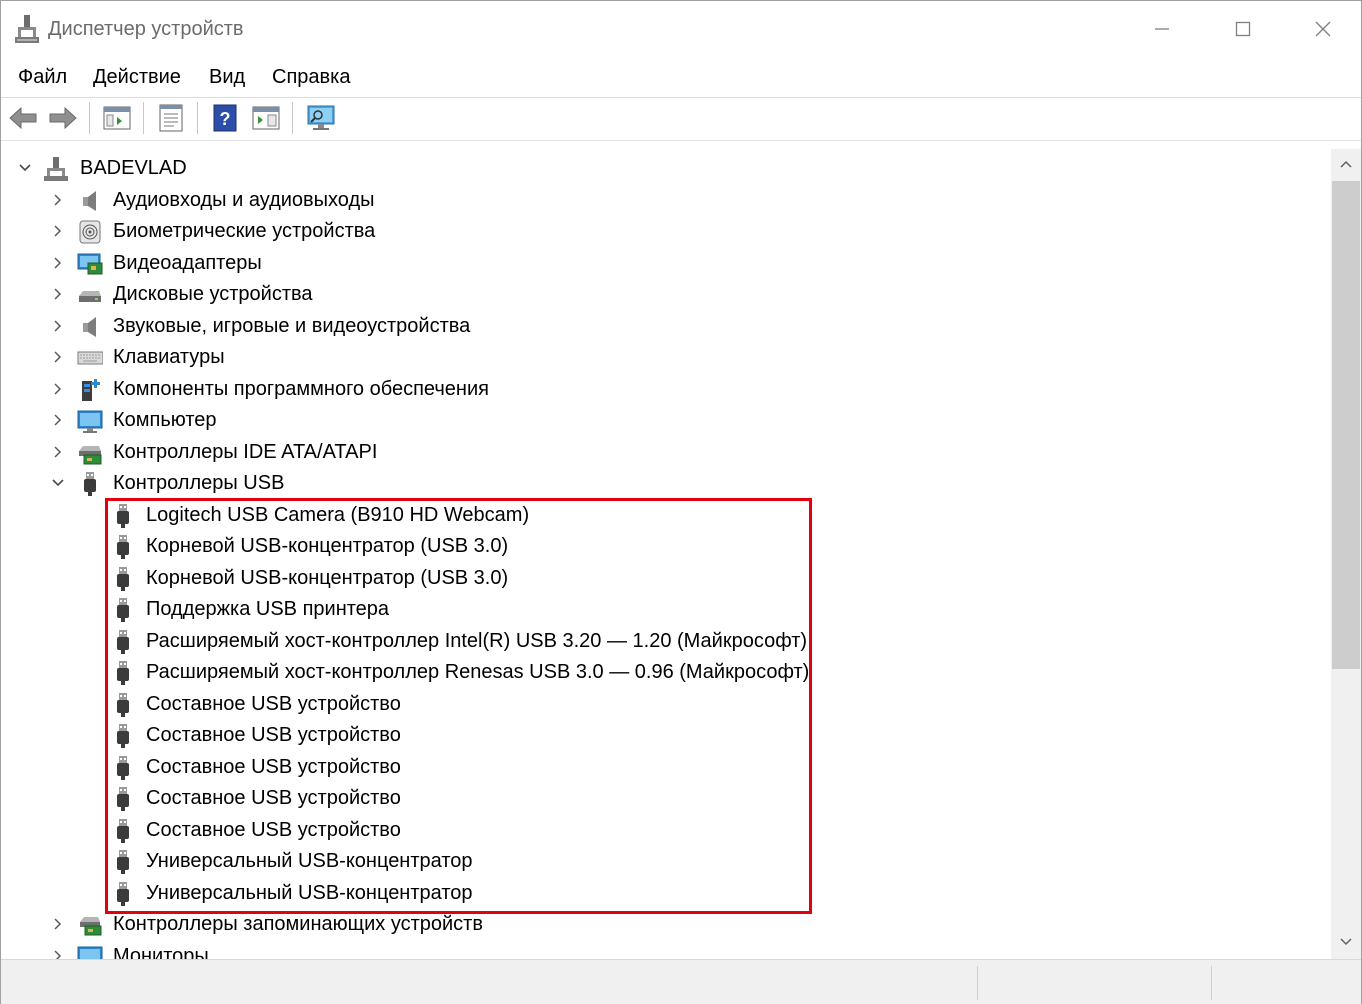 Image resolution: width=1362 pixels, height=1004 pixels. What do you see at coordinates (27, 29) in the screenshot?
I see `device-manager-app-icon` at bounding box center [27, 29].